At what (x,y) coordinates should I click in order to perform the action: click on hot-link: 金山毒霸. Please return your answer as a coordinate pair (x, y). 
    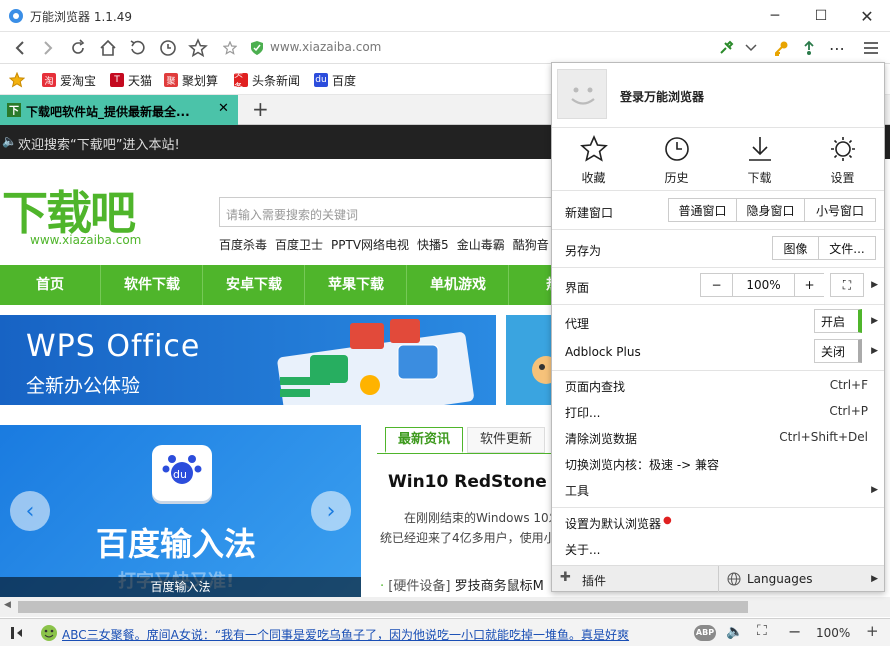
    Looking at the image, I should click on (481, 245).